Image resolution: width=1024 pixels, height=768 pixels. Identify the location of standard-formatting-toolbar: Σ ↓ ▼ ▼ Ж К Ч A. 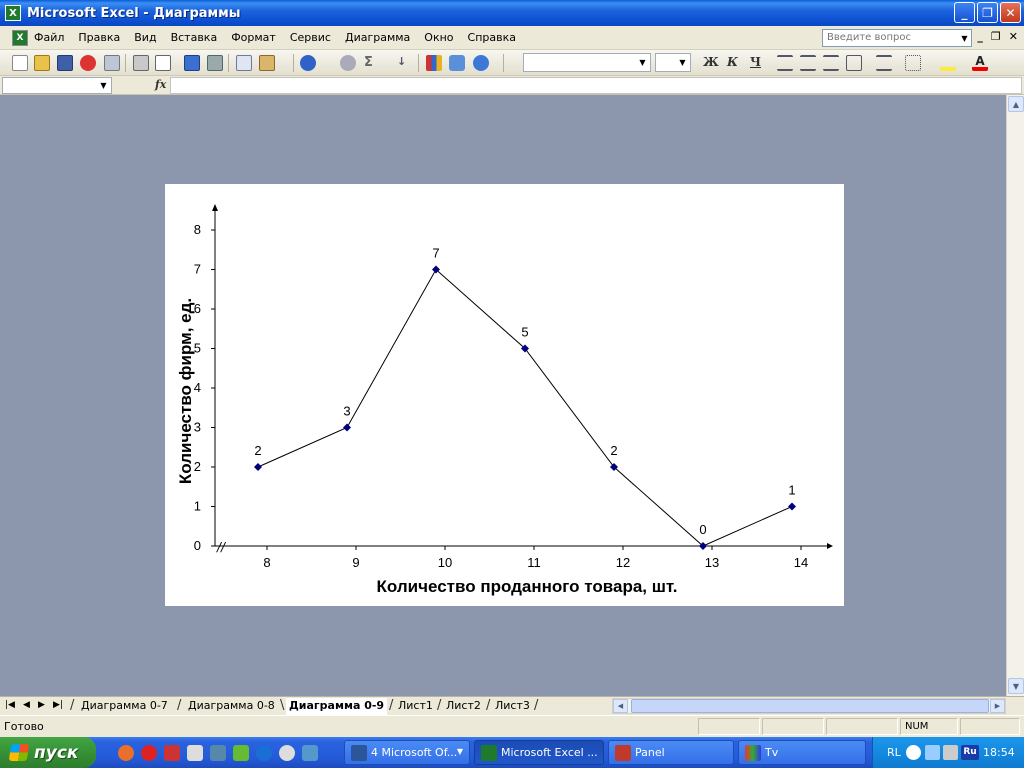
(512, 63).